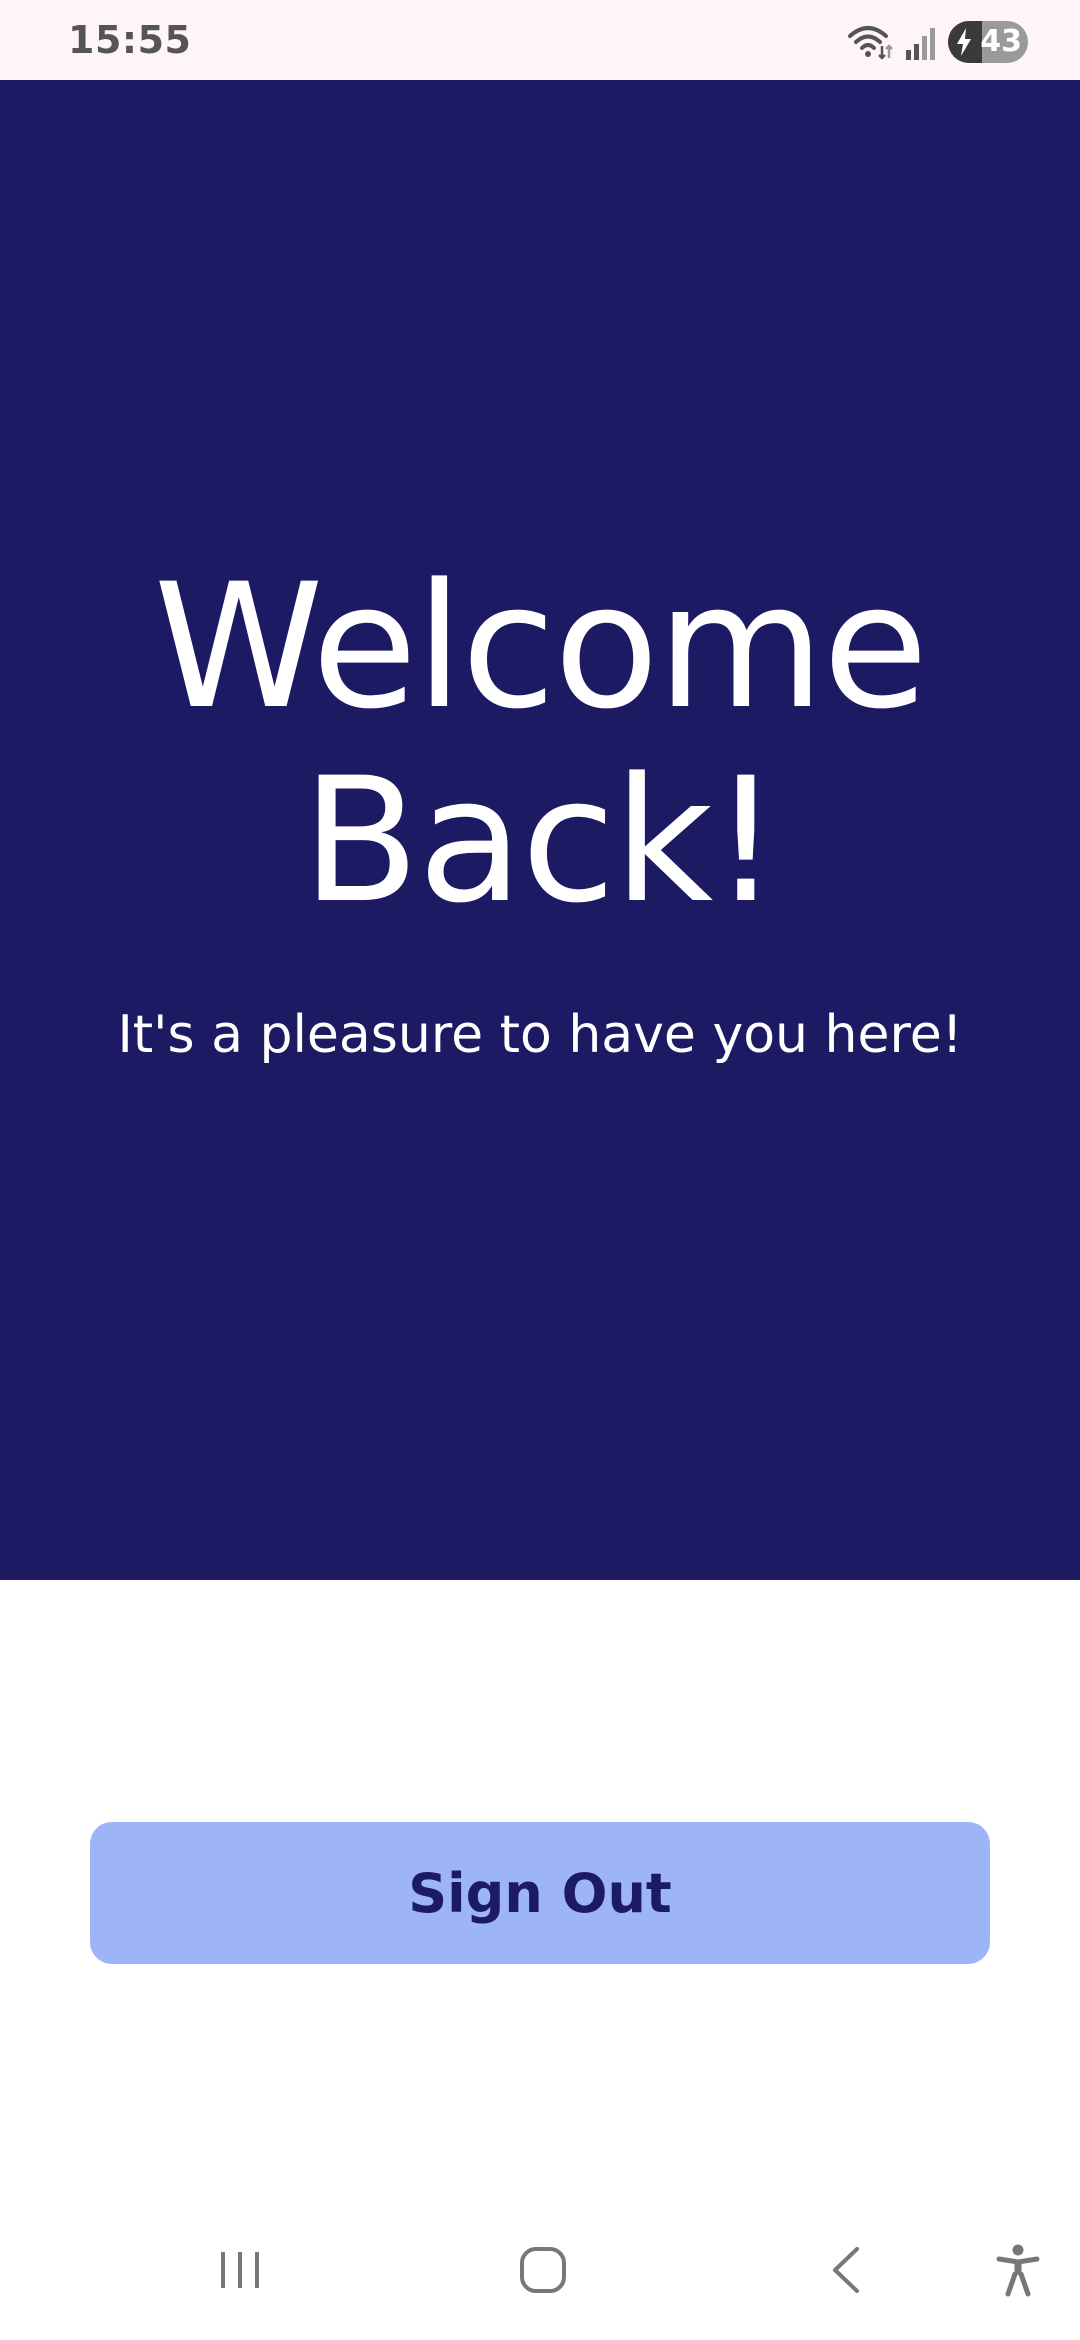  I want to click on accessibility-button, so click(1018, 2270).